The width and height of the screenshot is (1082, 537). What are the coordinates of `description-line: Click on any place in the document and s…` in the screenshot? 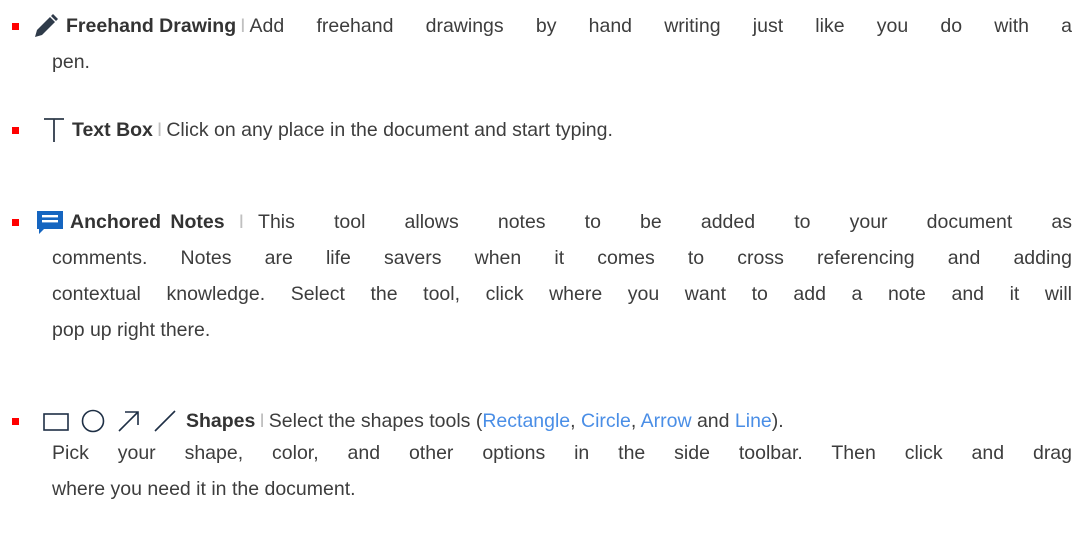 It's located at (389, 130).